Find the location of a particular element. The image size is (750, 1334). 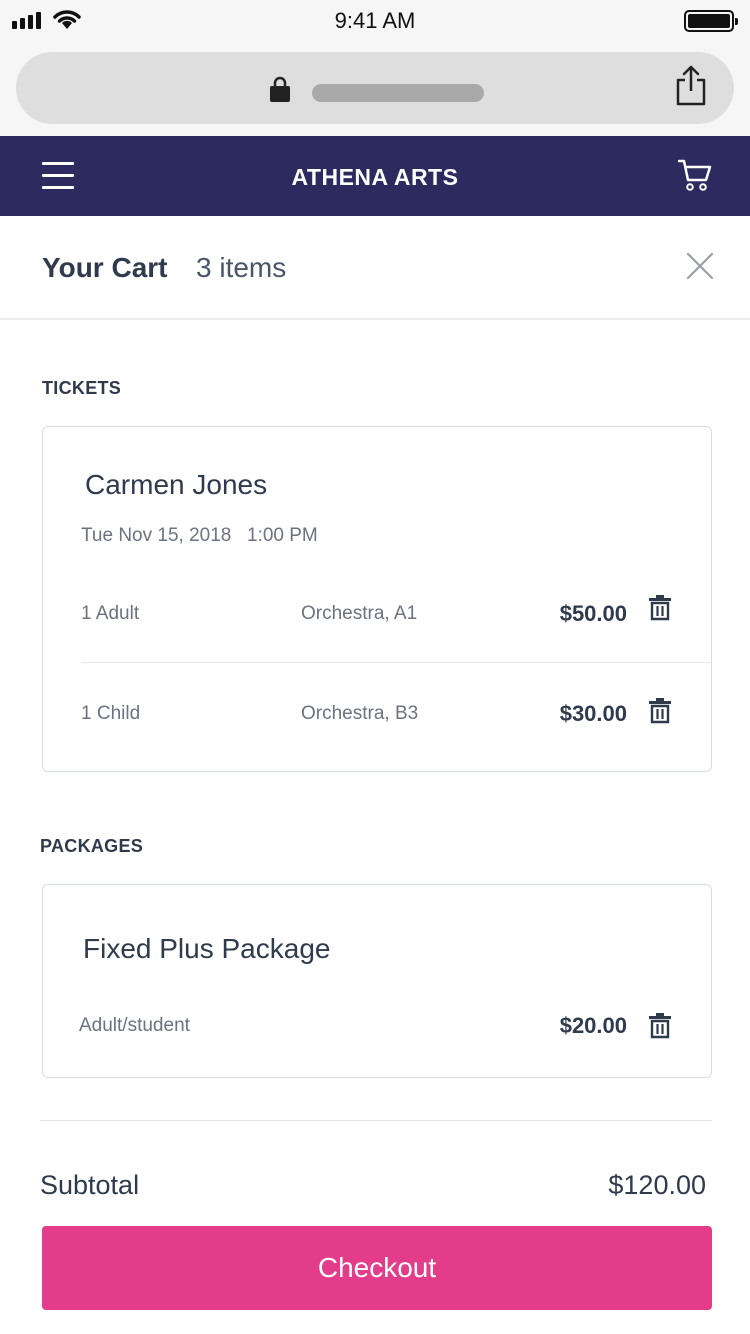

summary-divider is located at coordinates (376, 1120).